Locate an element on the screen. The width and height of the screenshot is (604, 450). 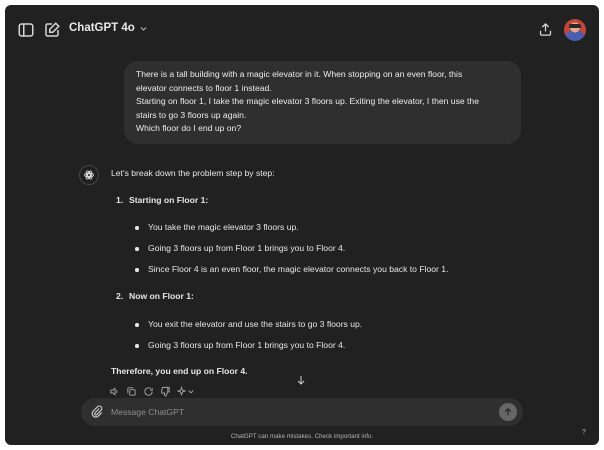
top-bar: ChatGPT 4o is located at coordinates (302, 29).